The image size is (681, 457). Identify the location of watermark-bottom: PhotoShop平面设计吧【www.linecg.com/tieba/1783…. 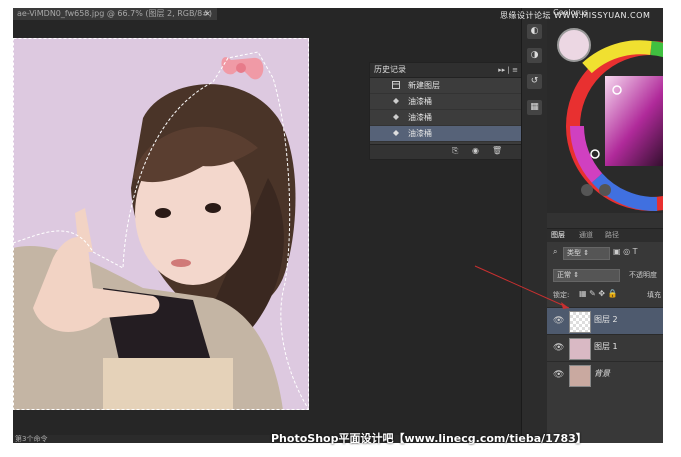
(429, 438).